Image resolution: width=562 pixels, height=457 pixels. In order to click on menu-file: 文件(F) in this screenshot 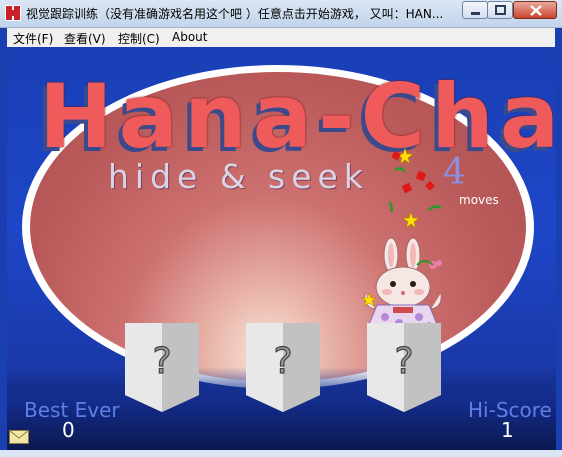, I will do `click(33, 38)`.